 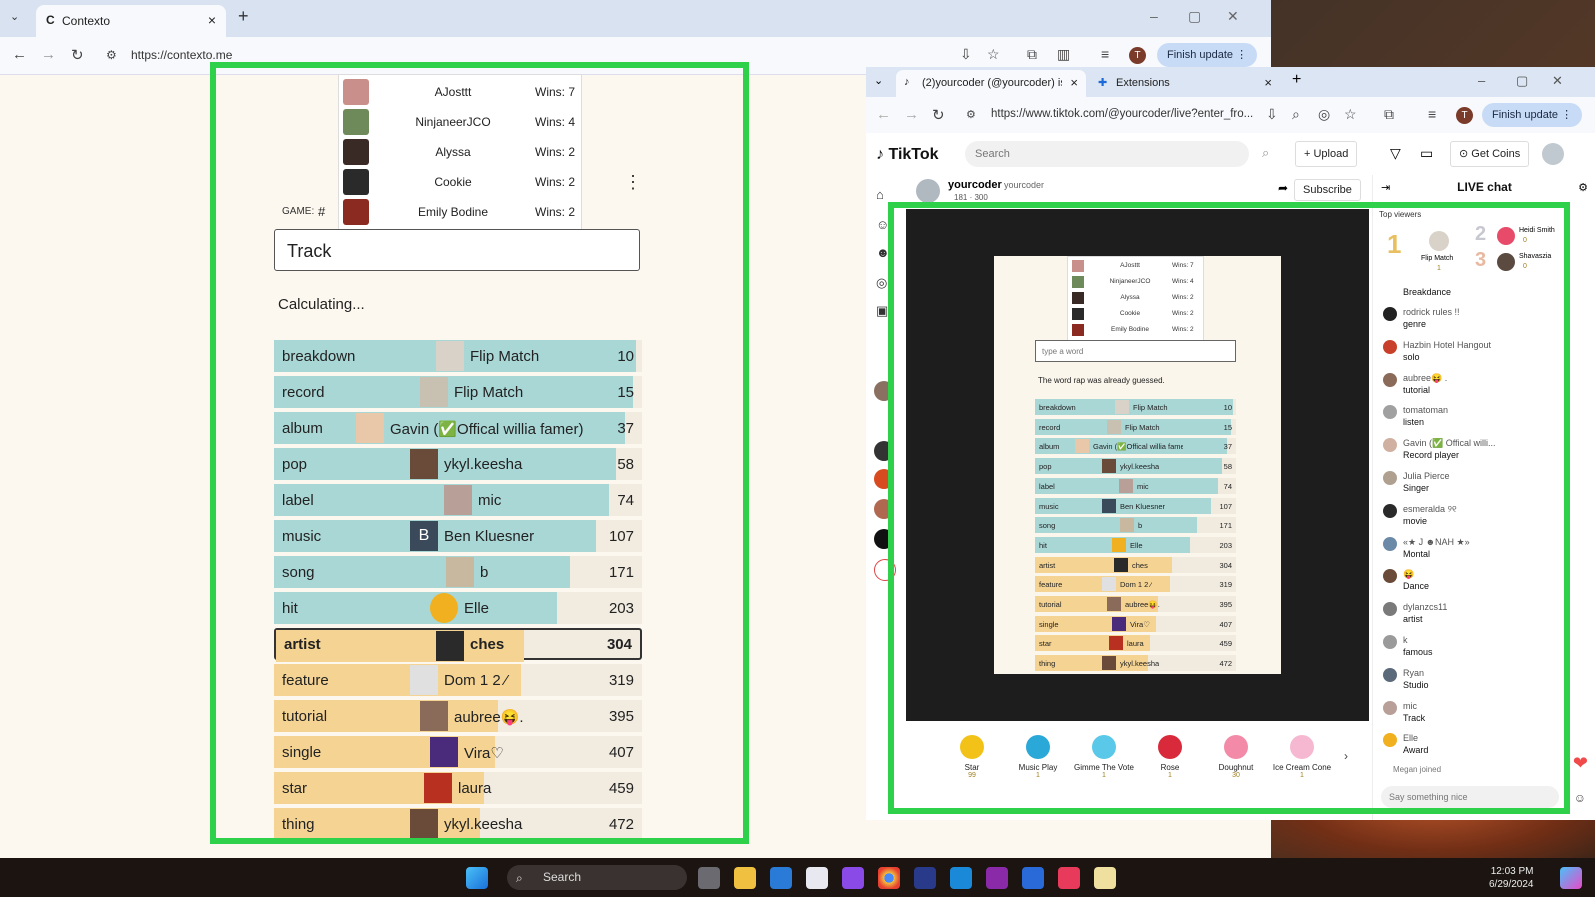 I want to click on like-heart-icon: ❤, so click(x=1580, y=763).